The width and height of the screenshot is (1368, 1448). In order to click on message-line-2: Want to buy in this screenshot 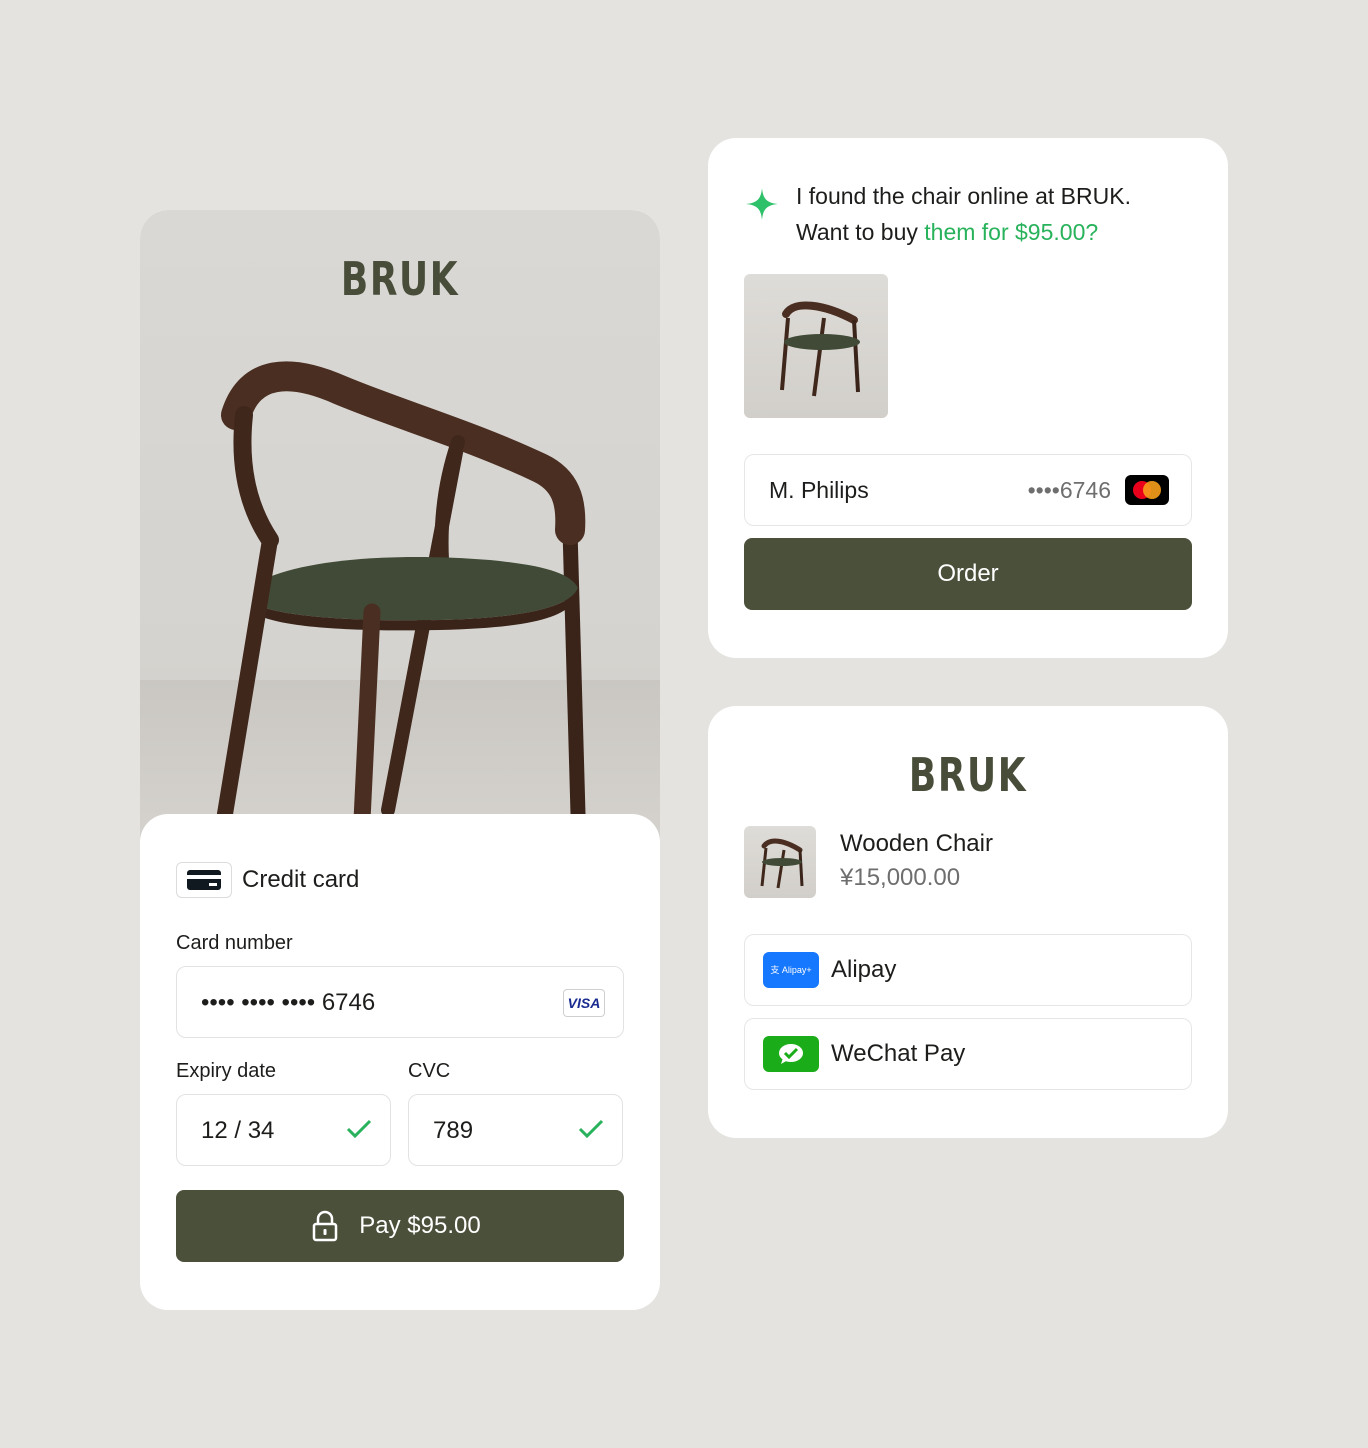, I will do `click(860, 232)`.